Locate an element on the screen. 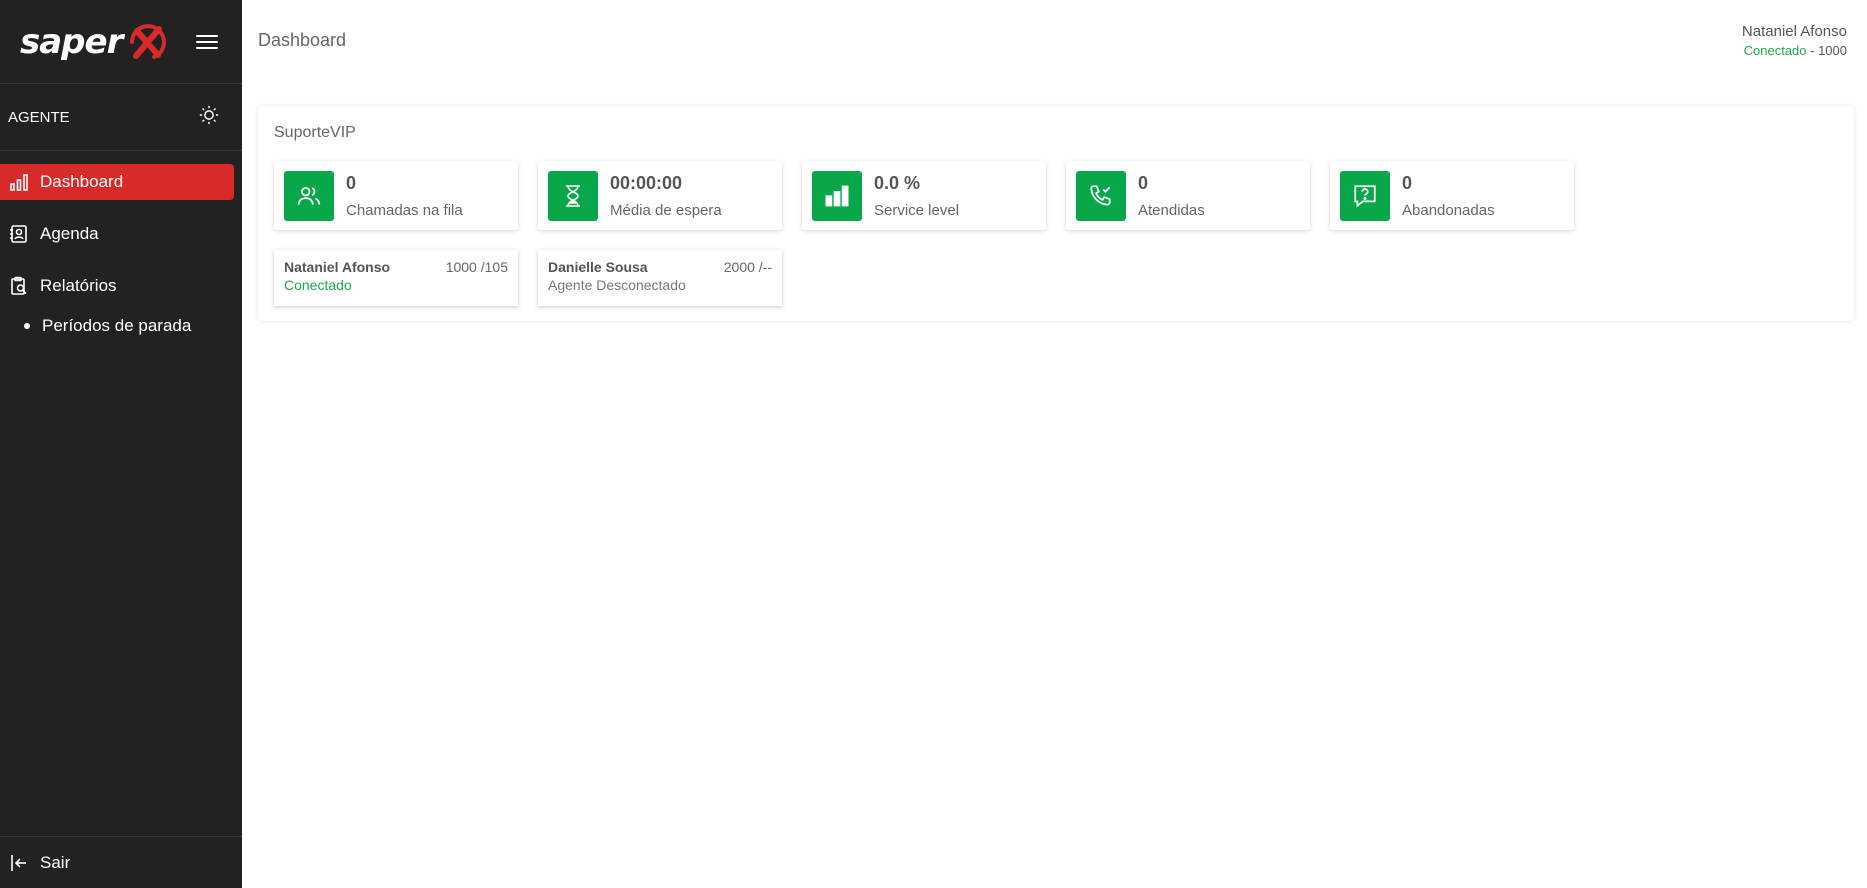 Image resolution: width=1867 pixels, height=888 pixels. user-status: Conectado is located at coordinates (1775, 50).